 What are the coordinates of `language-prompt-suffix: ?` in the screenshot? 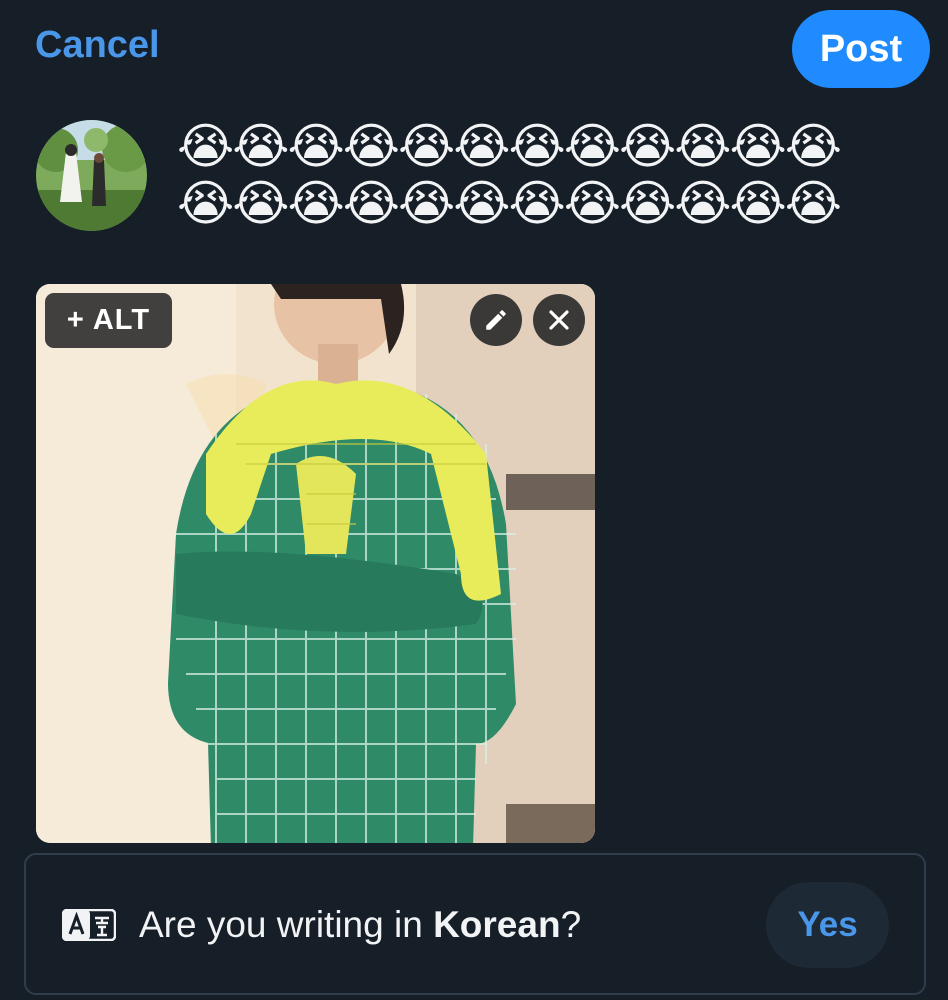 It's located at (571, 924).